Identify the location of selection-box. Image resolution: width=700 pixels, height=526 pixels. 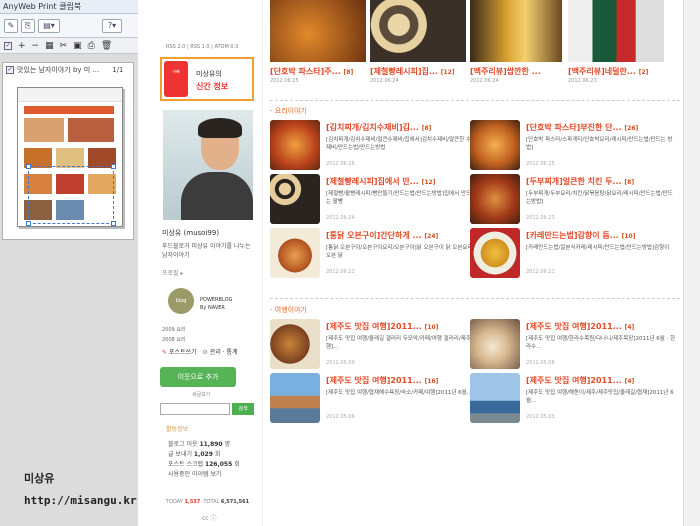
(71, 195).